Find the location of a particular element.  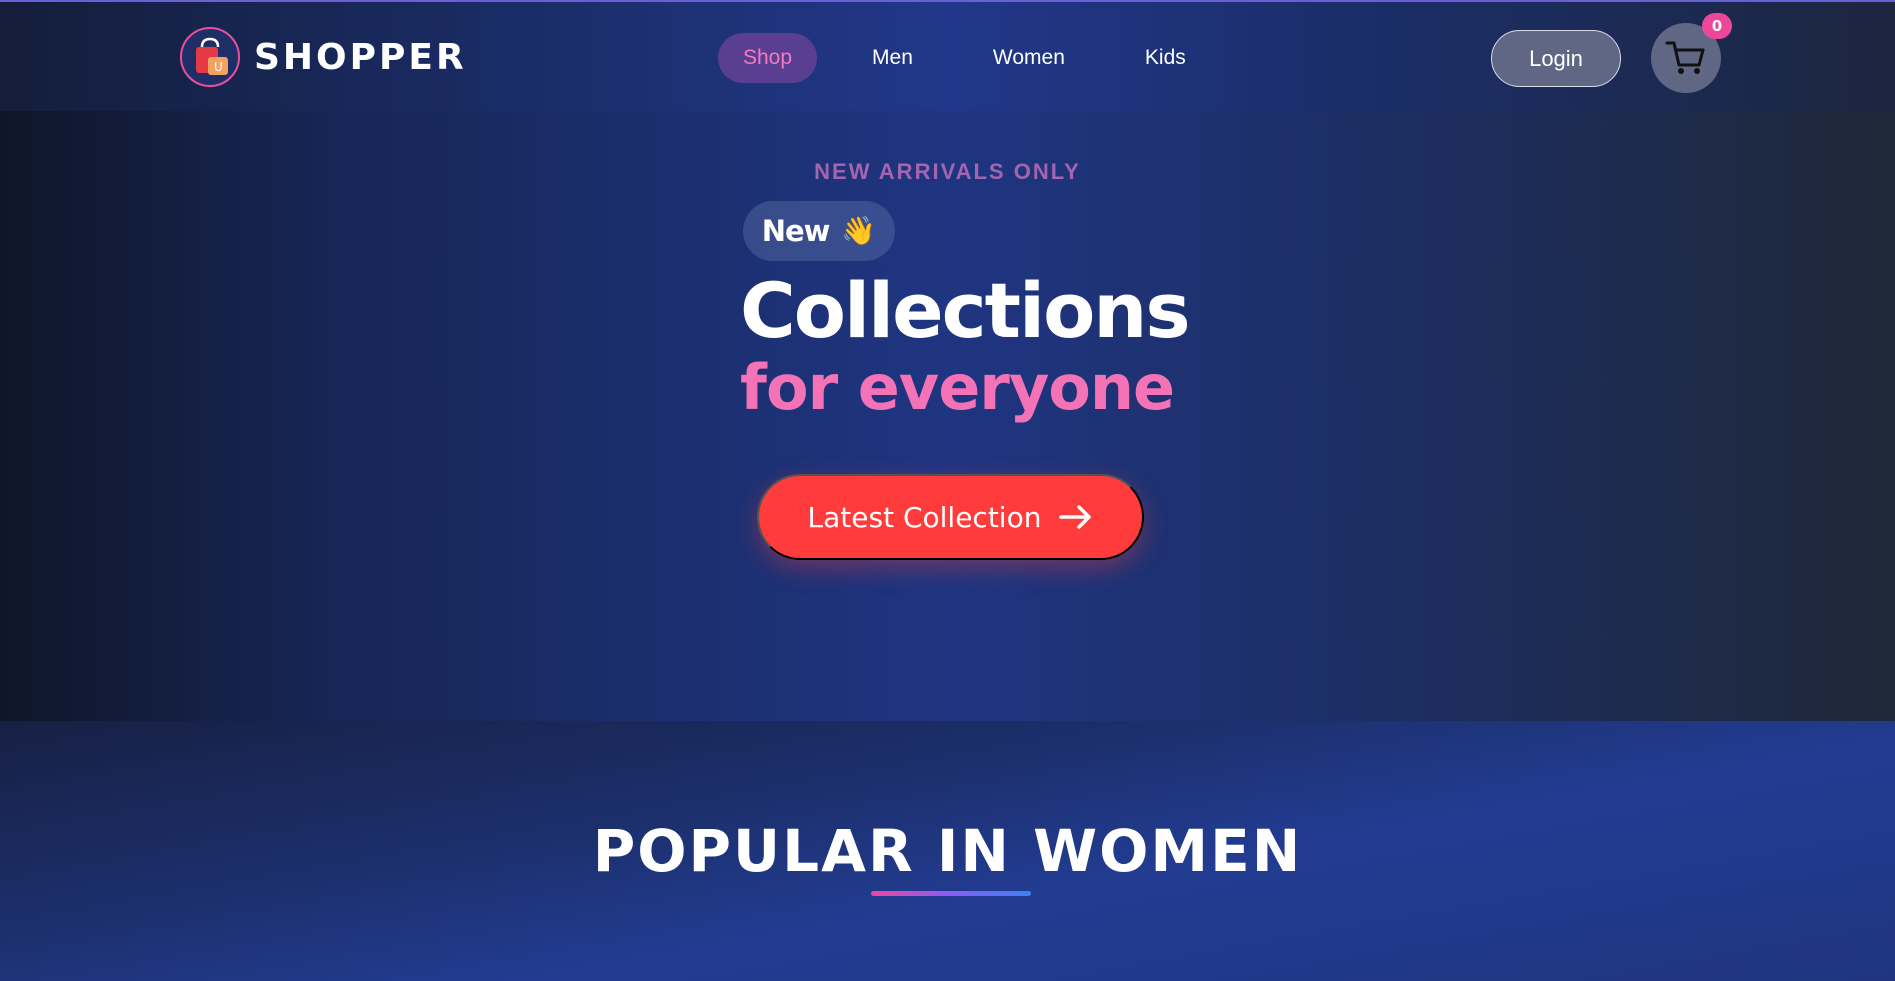

waving-hand-icon: 👋 is located at coordinates (859, 230).